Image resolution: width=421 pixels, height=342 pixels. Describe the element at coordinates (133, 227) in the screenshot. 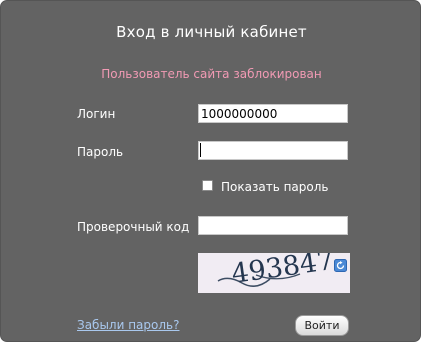

I see `captcha-label: Проверочный код` at that location.